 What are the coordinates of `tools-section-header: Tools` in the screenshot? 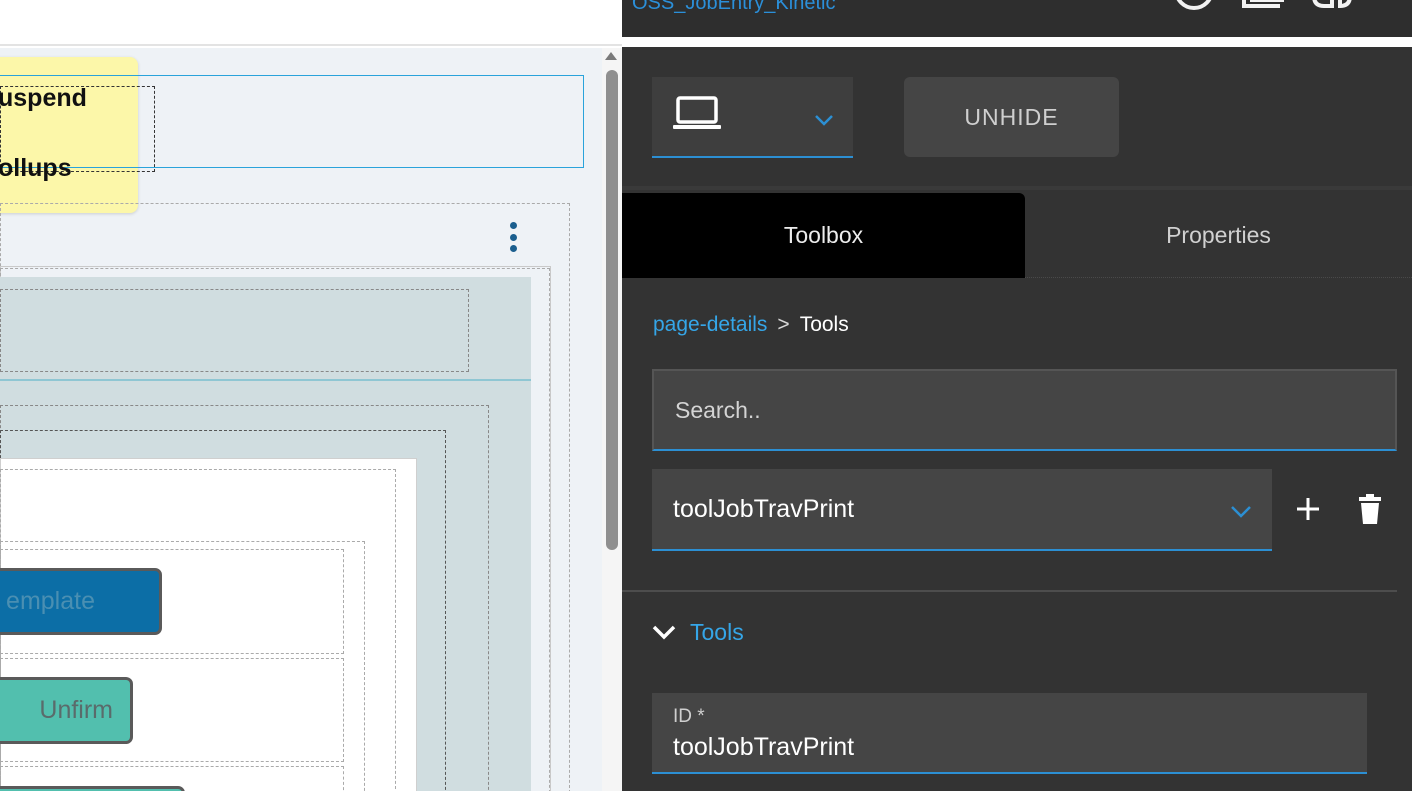 It's located at (698, 632).